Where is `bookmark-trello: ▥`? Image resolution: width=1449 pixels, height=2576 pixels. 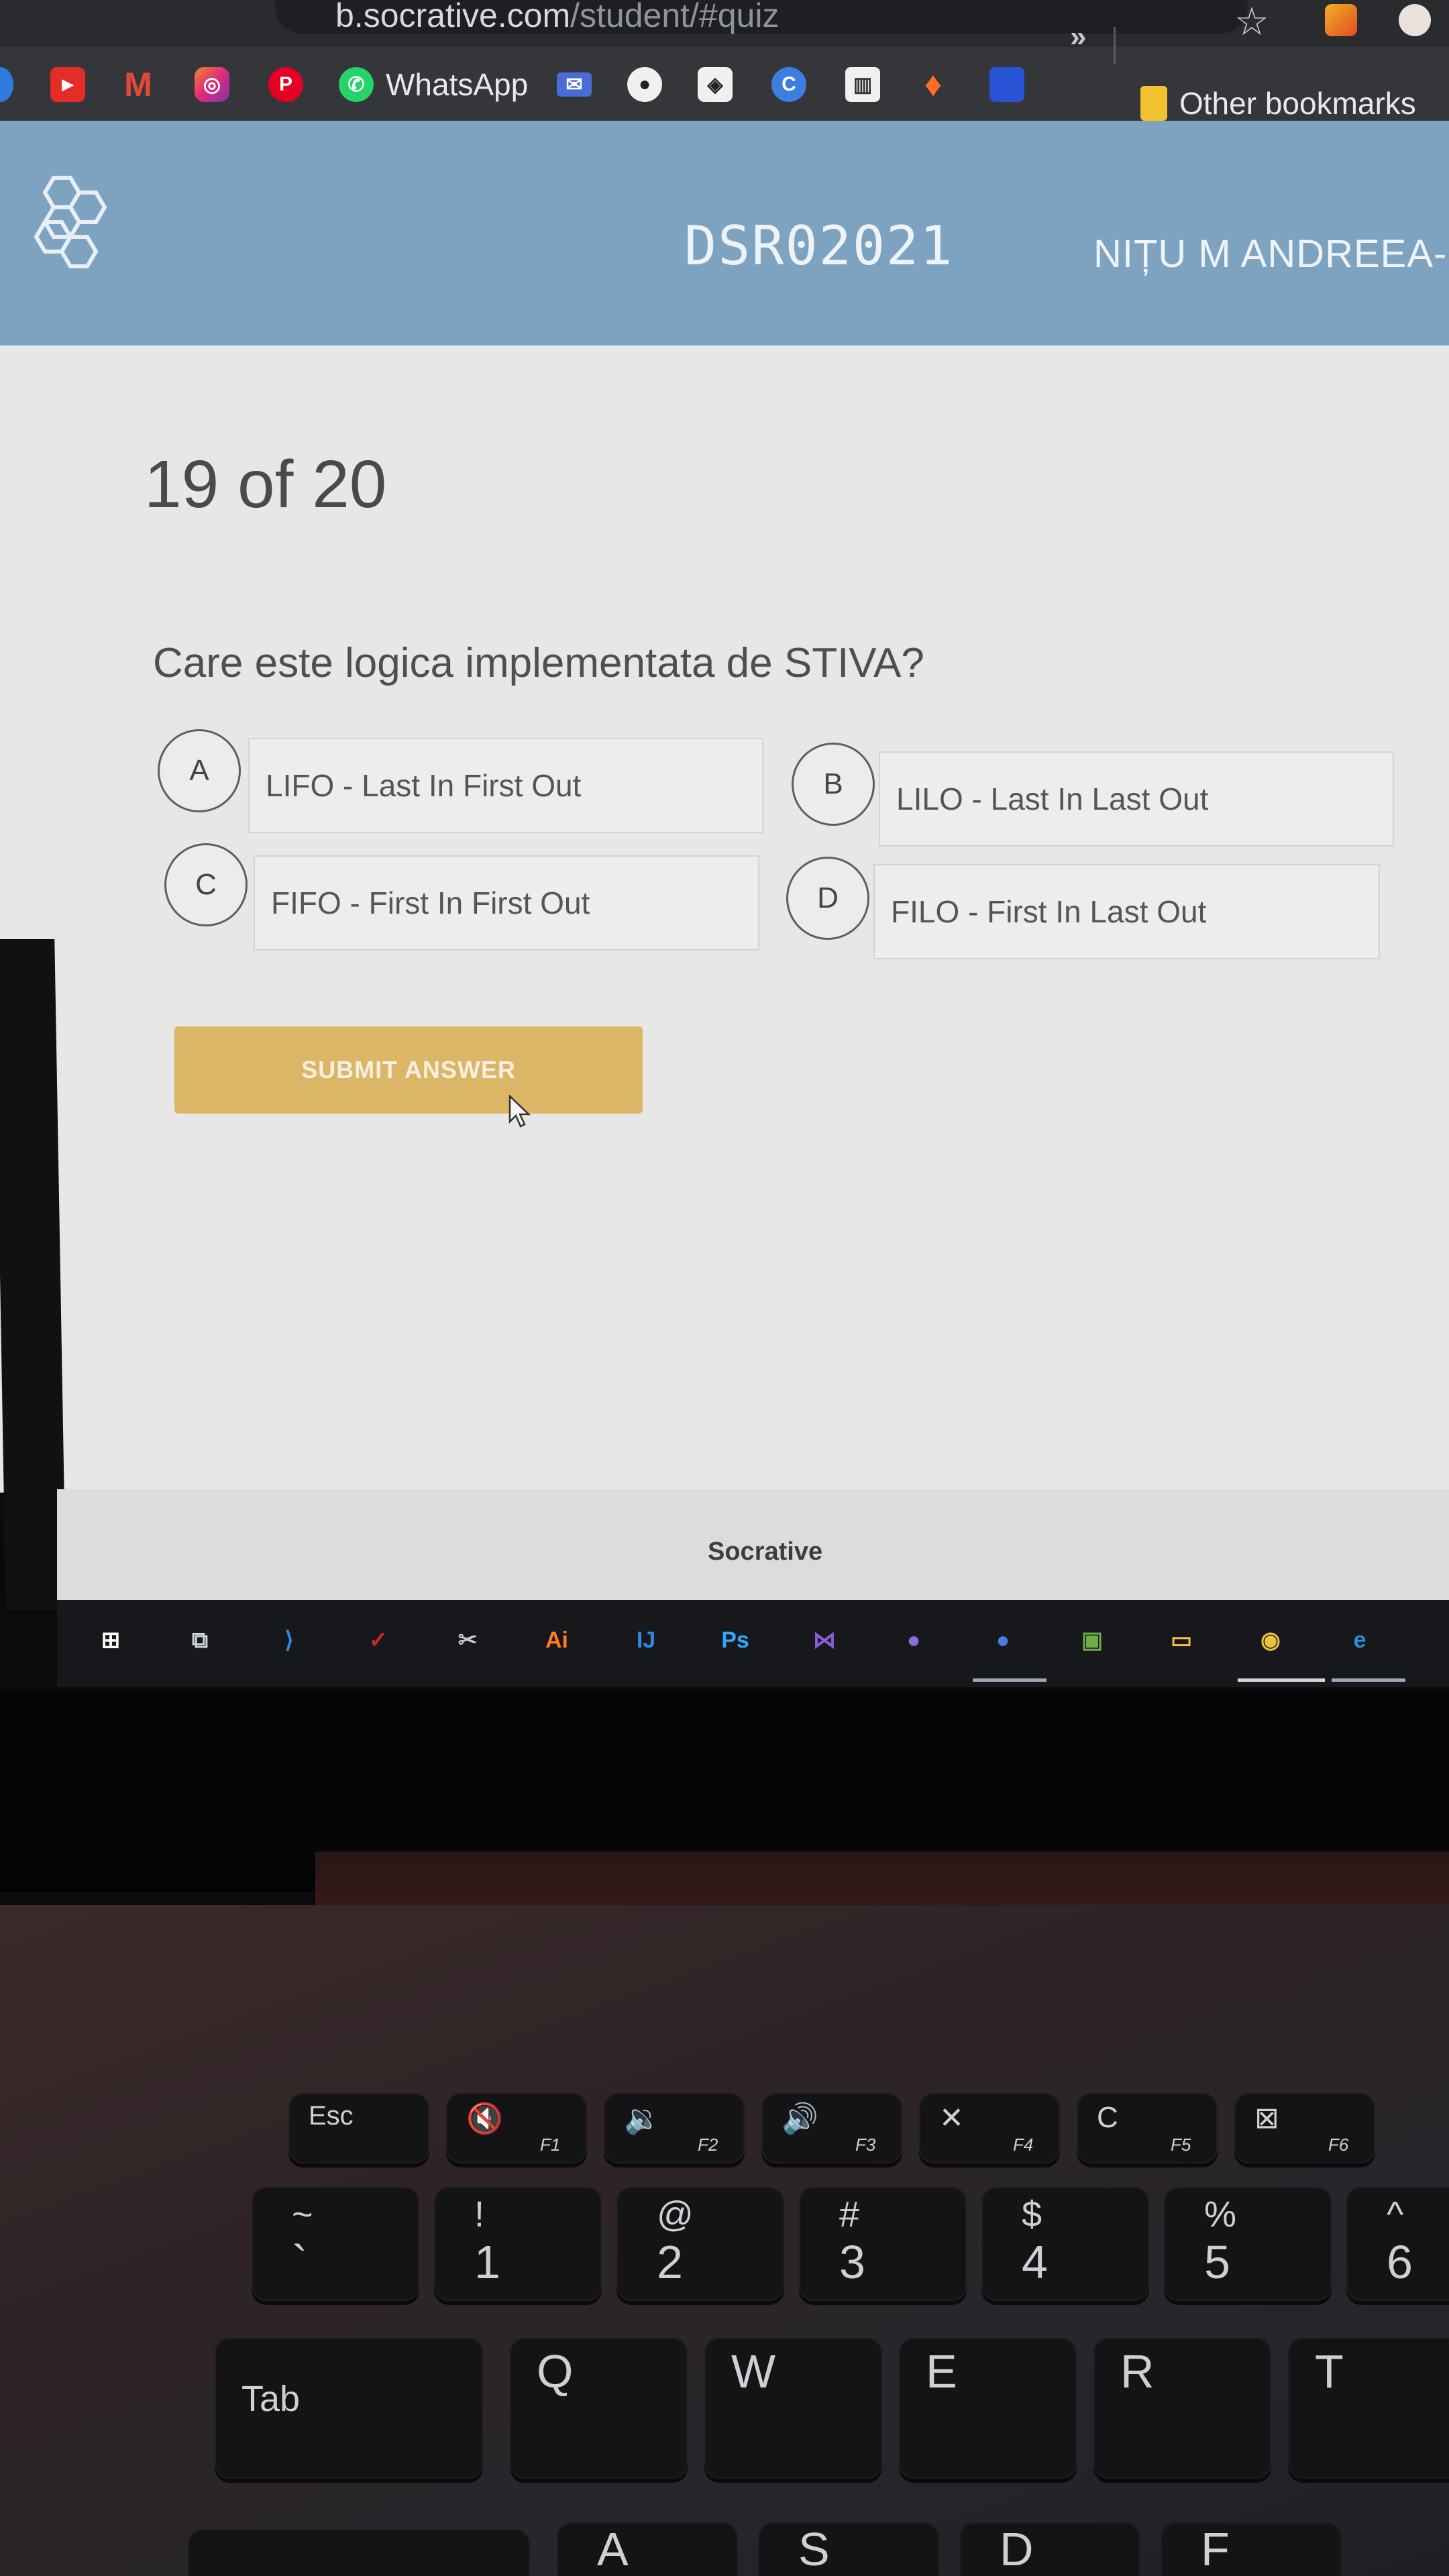
bookmark-trello: ▥ is located at coordinates (862, 84).